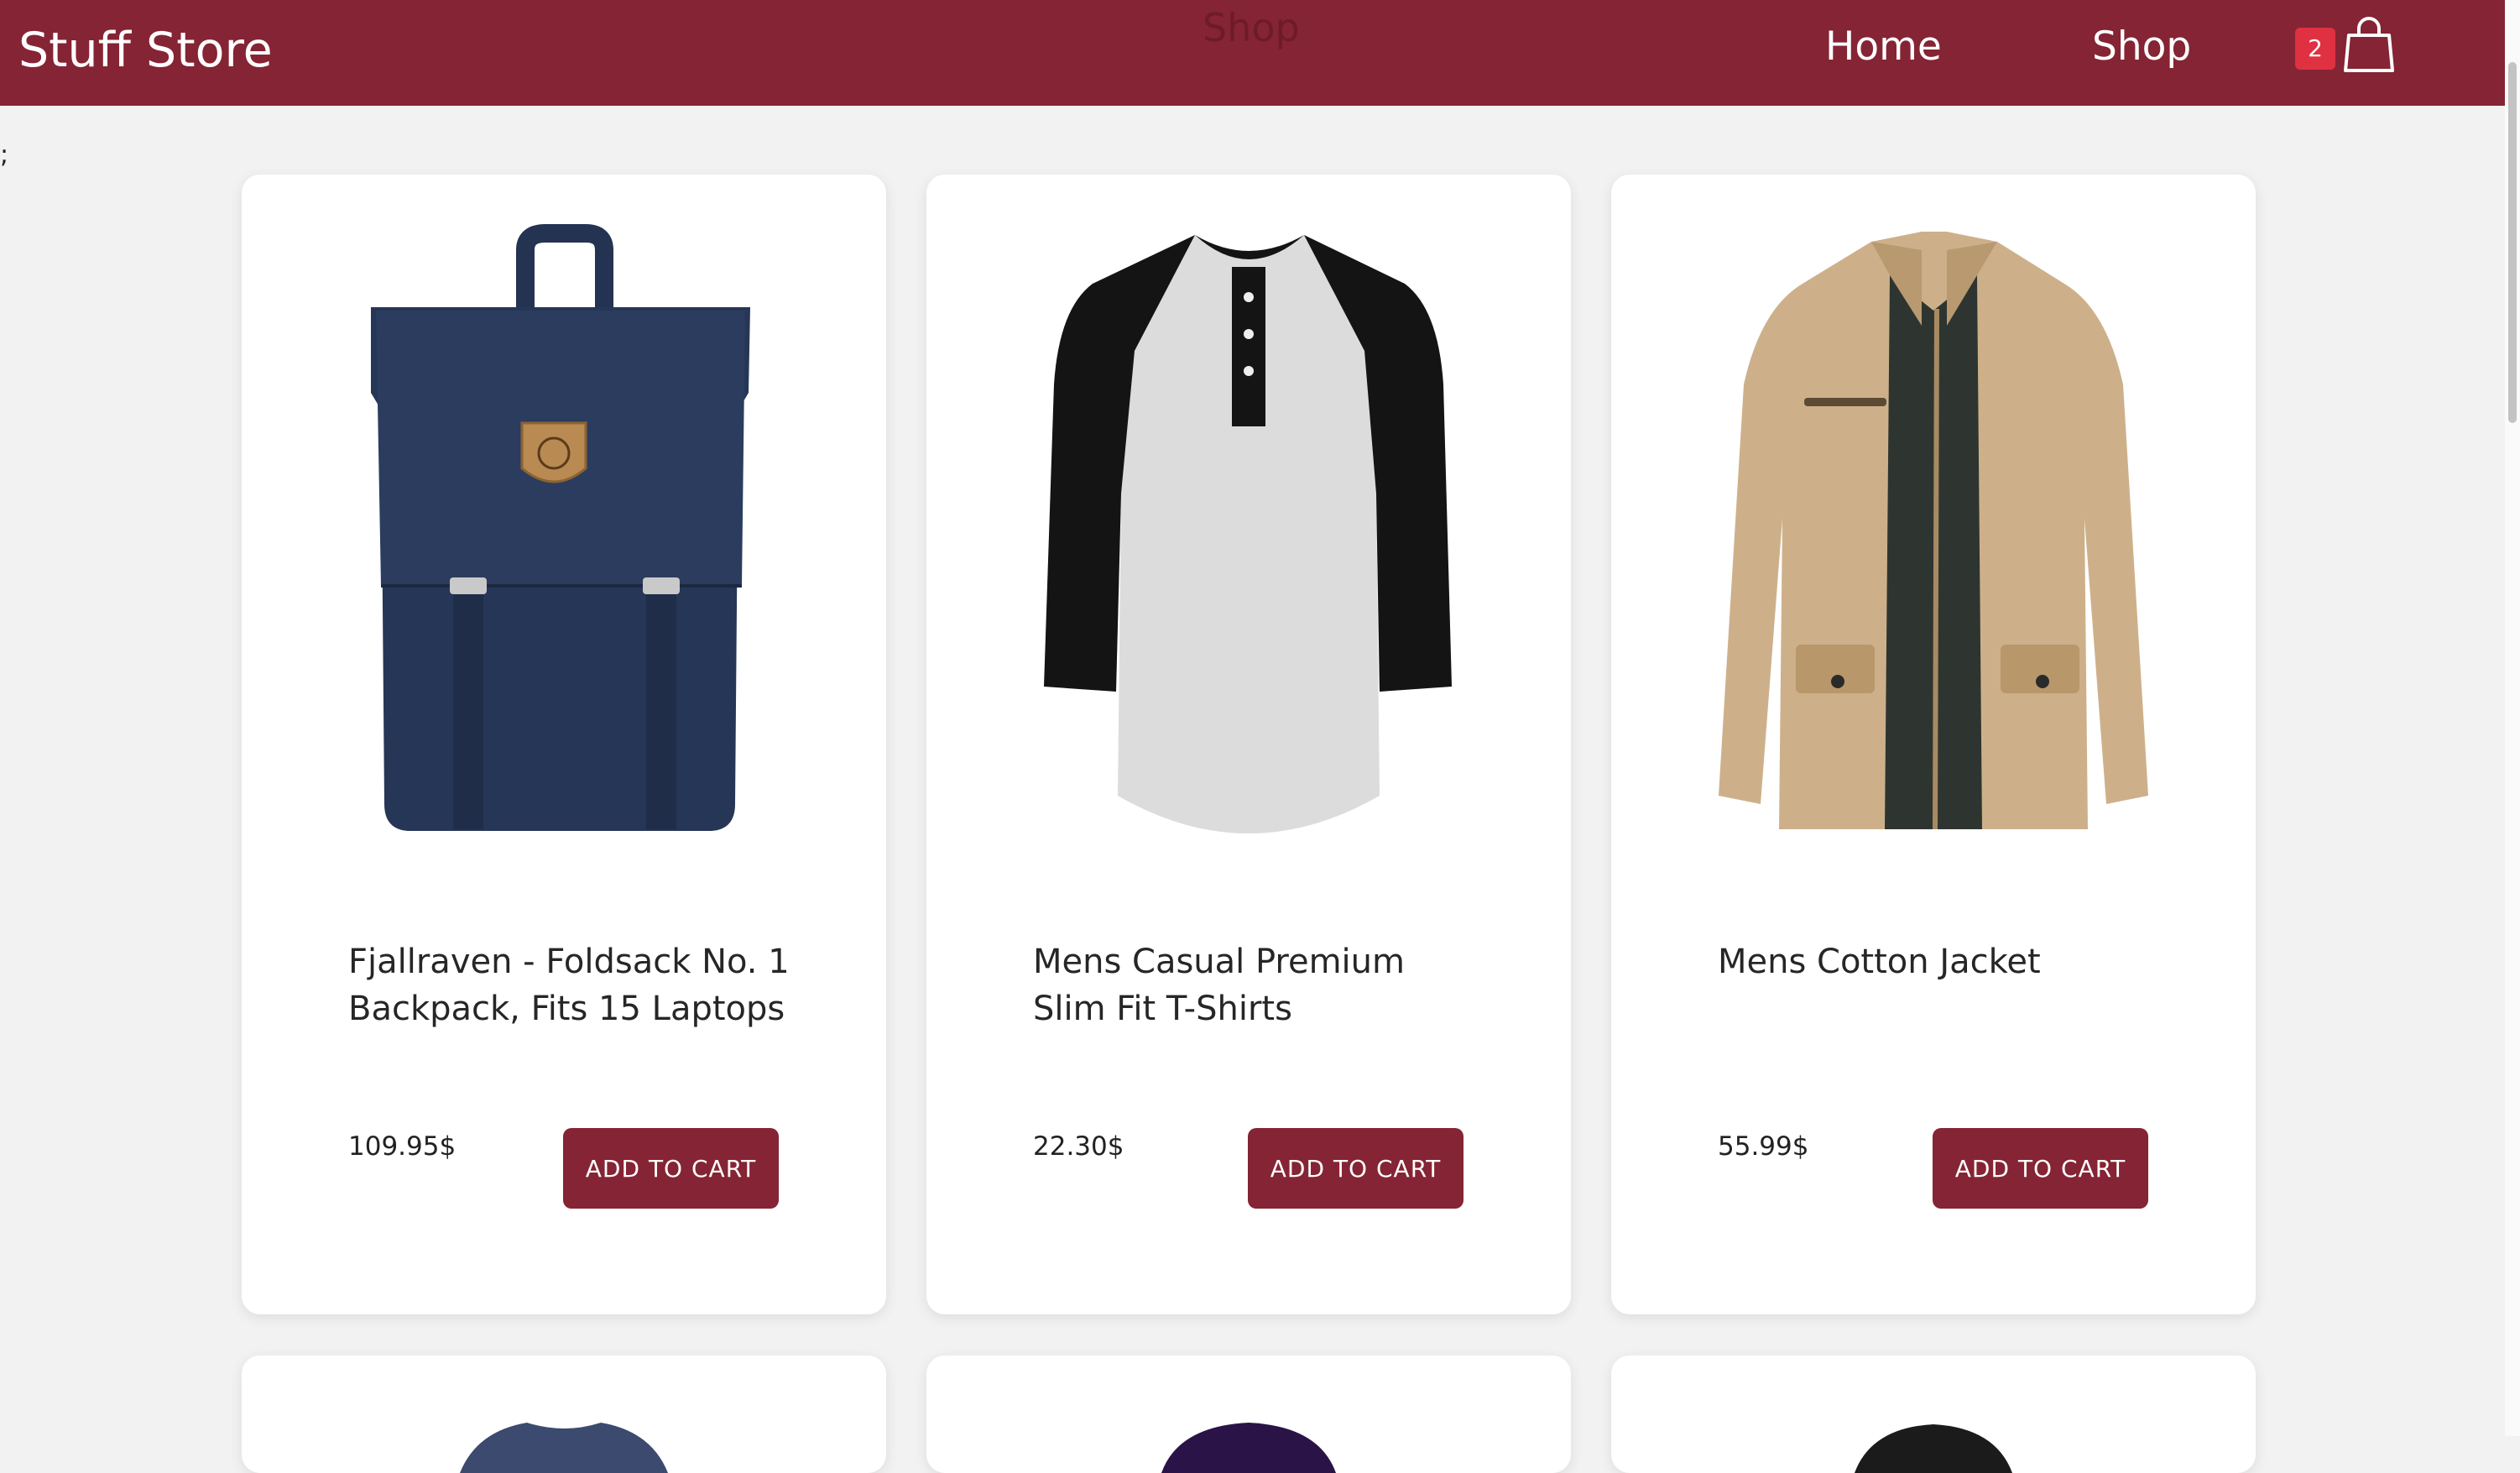  What do you see at coordinates (1933, 527) in the screenshot?
I see `product-image-jacket` at bounding box center [1933, 527].